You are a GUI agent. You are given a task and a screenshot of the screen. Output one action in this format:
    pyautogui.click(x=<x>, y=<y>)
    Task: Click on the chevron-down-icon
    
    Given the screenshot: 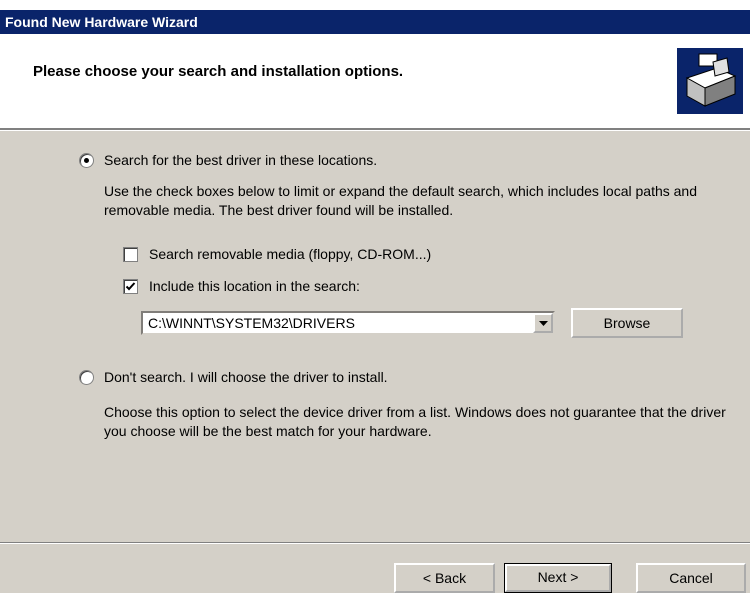 What is the action you would take?
    pyautogui.click(x=543, y=323)
    